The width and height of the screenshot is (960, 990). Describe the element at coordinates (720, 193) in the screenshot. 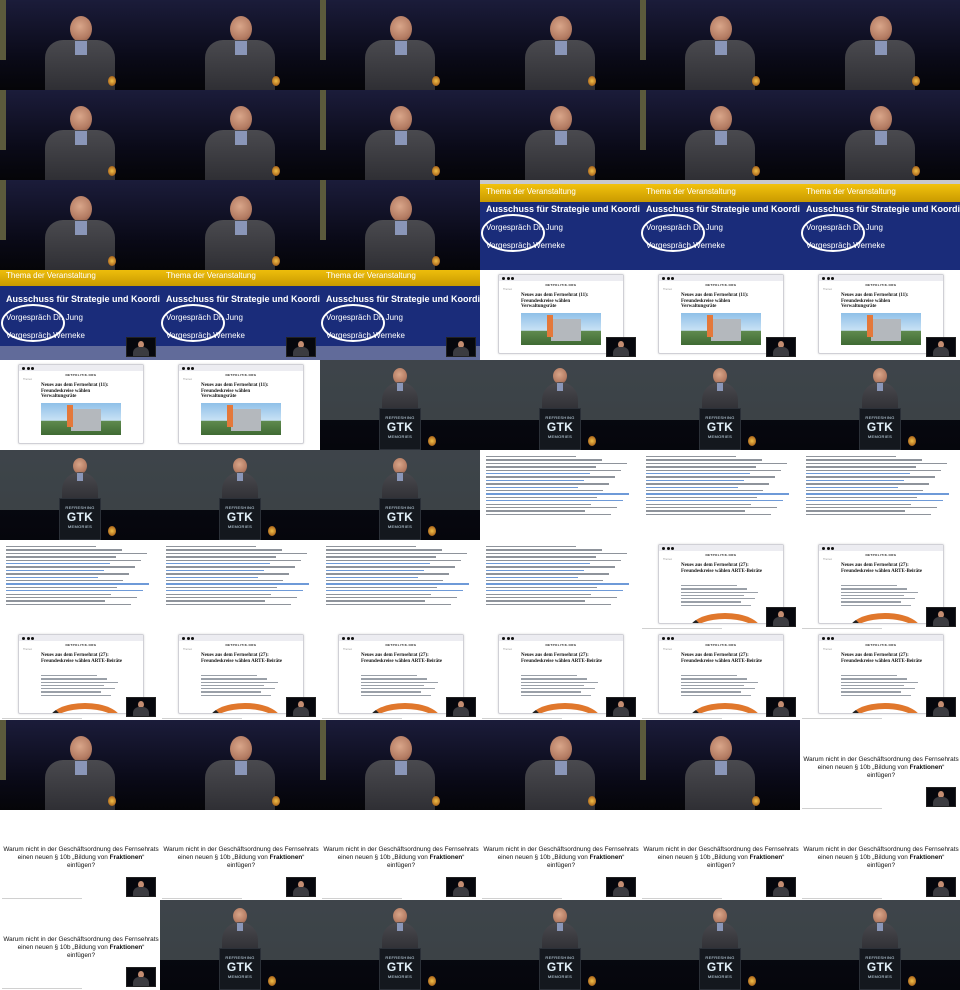

I see `slide-category-band: Thema der Veranstaltung` at that location.